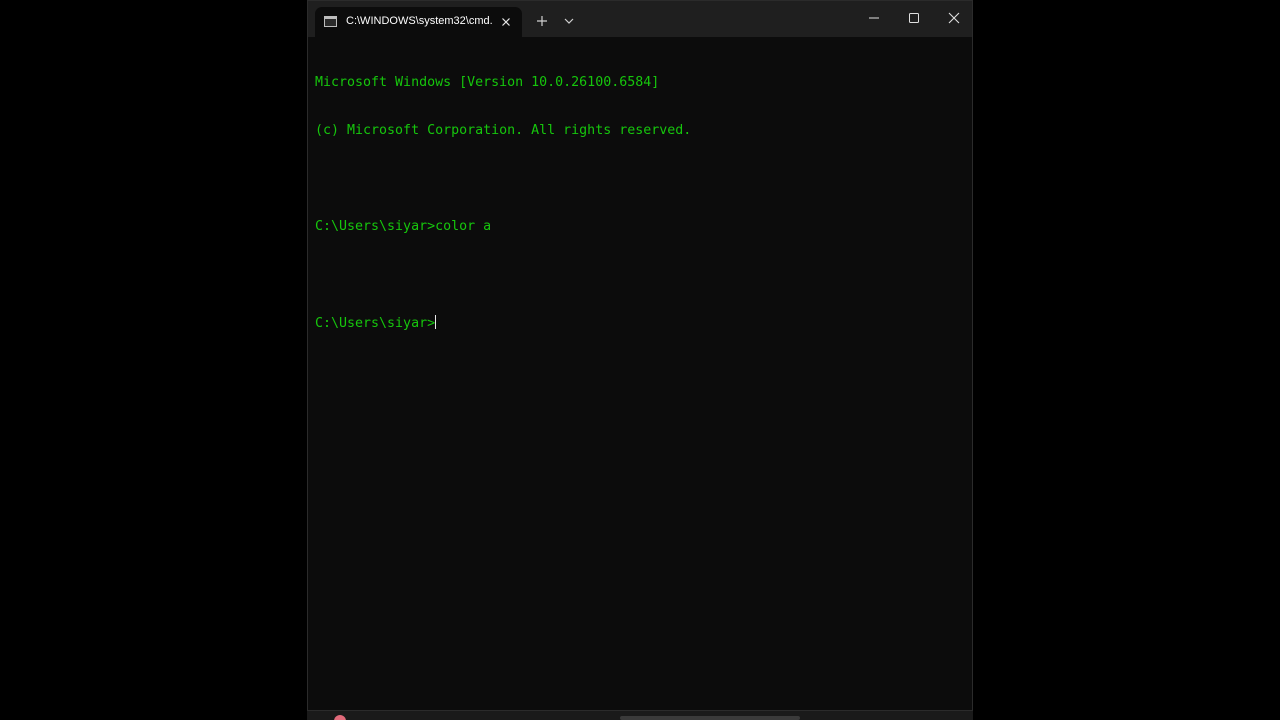 Image resolution: width=1280 pixels, height=720 pixels. I want to click on tab-cmd: C:\WINDOWS\system32\cmd., so click(418, 22).